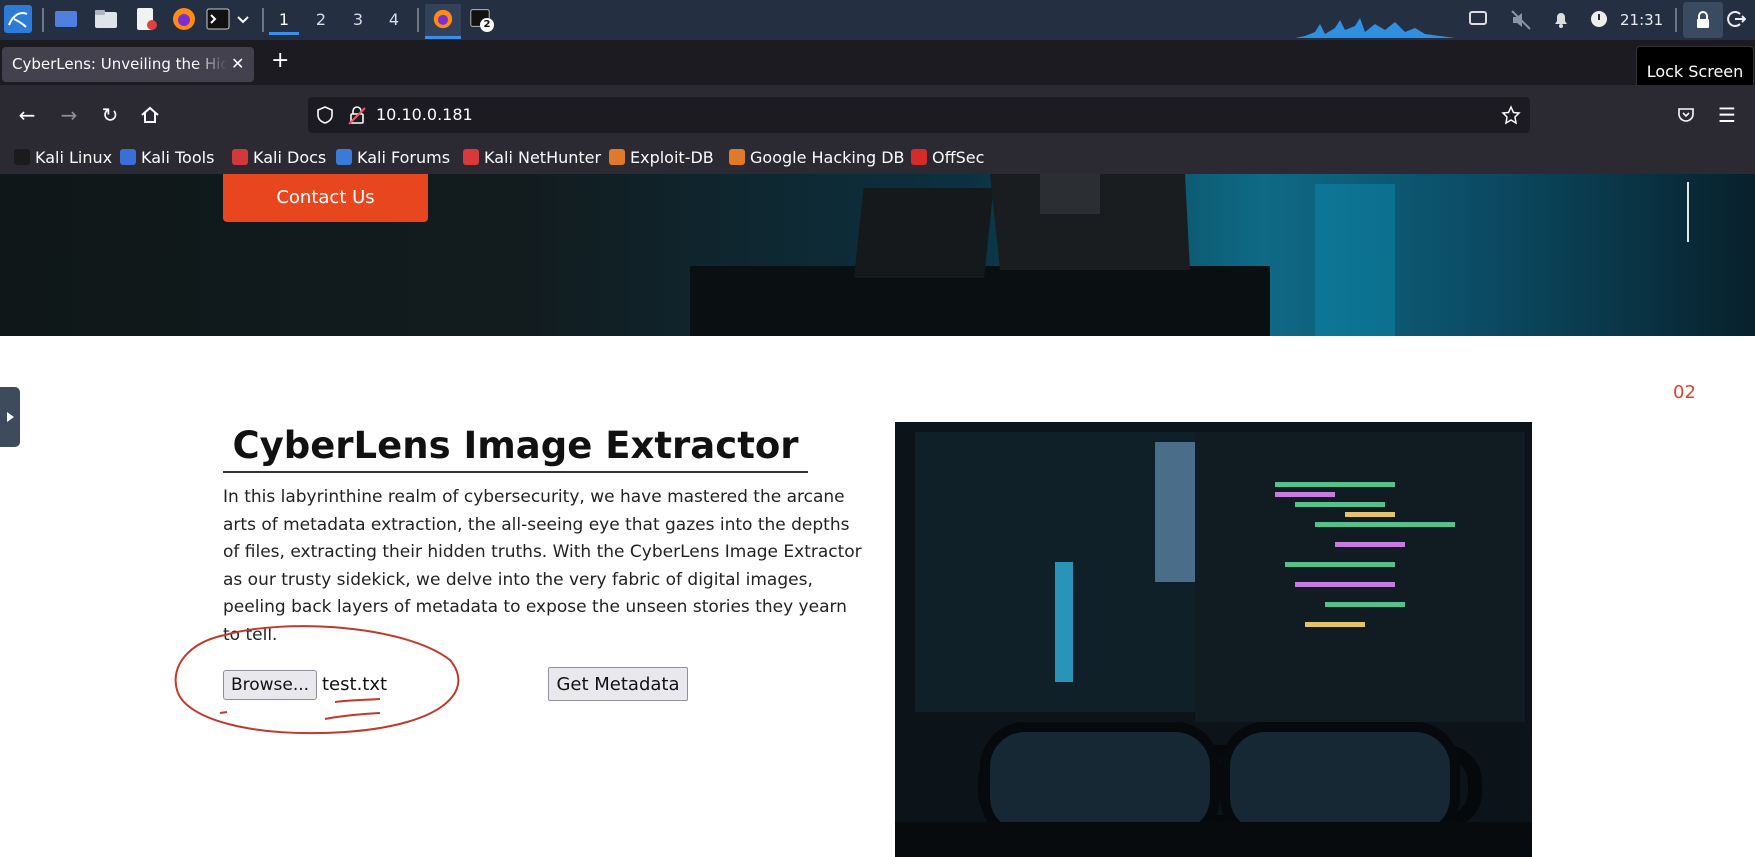  Describe the element at coordinates (150, 115) in the screenshot. I see `home-icon` at that location.